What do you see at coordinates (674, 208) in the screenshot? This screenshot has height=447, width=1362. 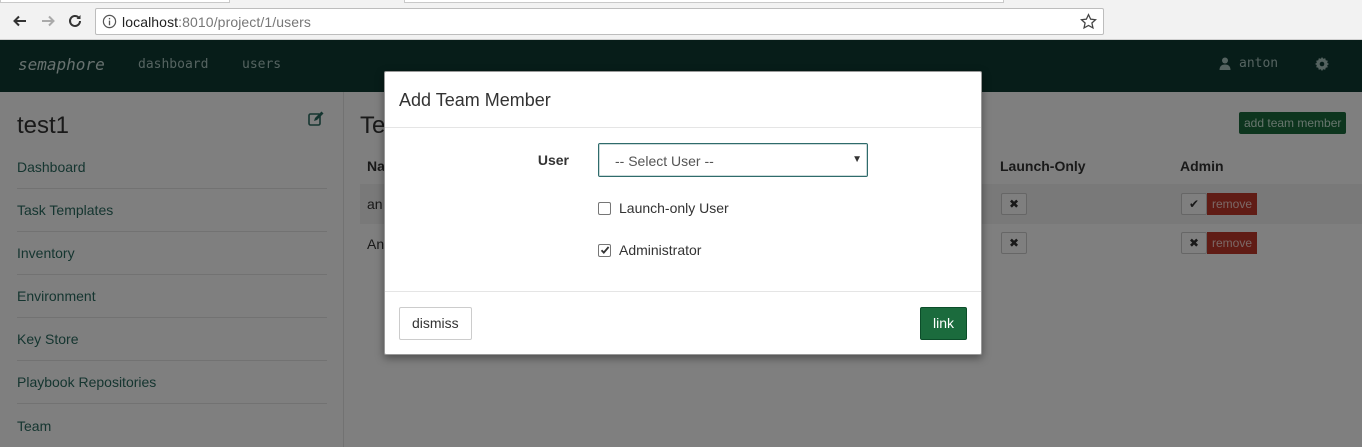 I see `launch-only-label: Launch-only User` at bounding box center [674, 208].